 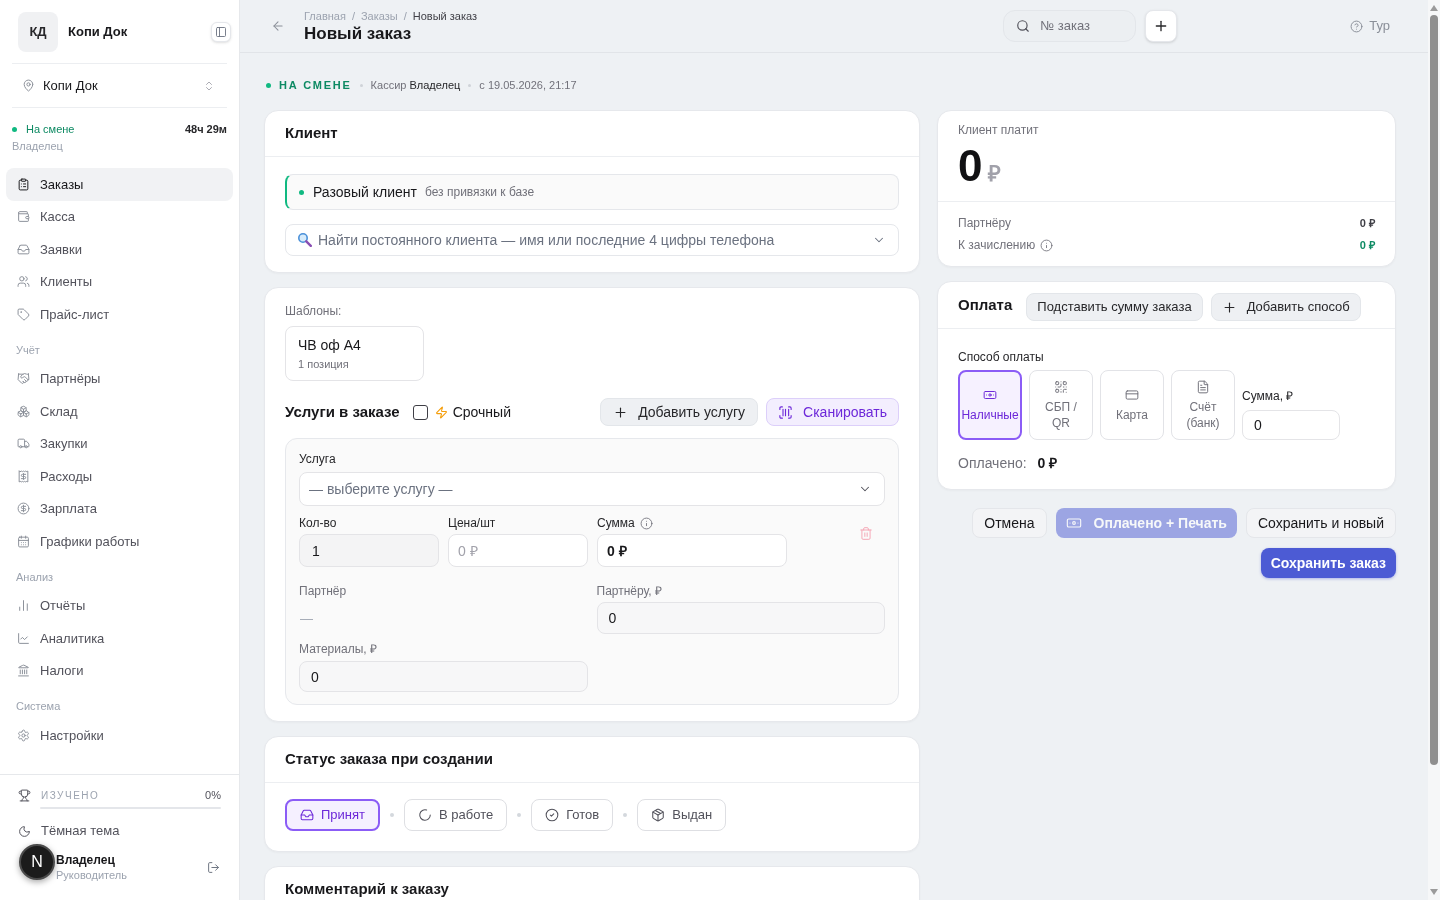 What do you see at coordinates (37, 862) in the screenshot?
I see `dev-tools-badge: N` at bounding box center [37, 862].